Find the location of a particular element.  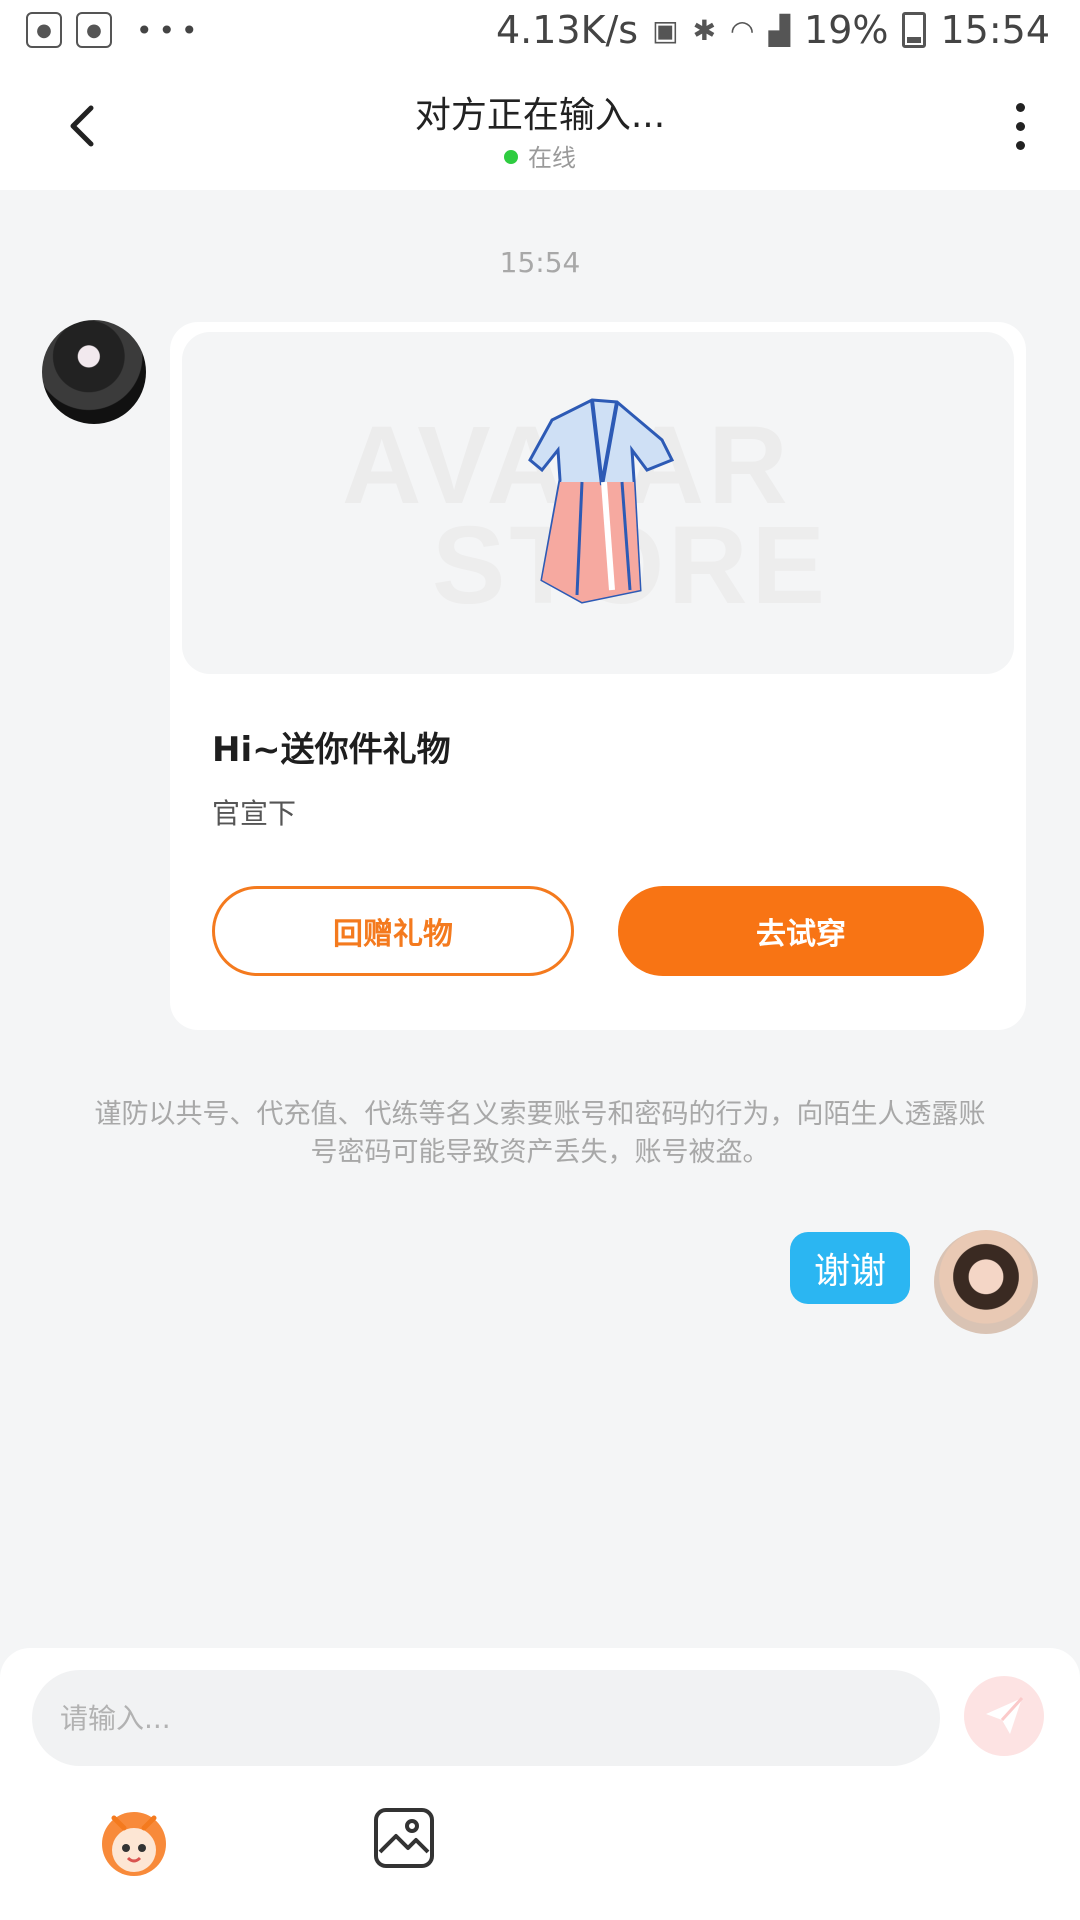

gift-image: AVATAR STORE is located at coordinates (598, 503).